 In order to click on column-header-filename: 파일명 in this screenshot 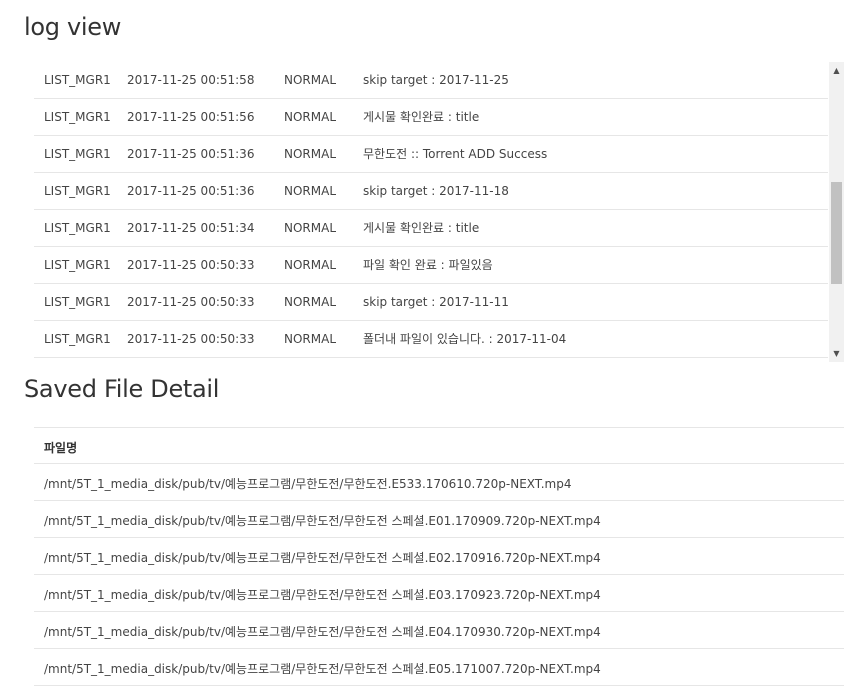, I will do `click(61, 448)`.